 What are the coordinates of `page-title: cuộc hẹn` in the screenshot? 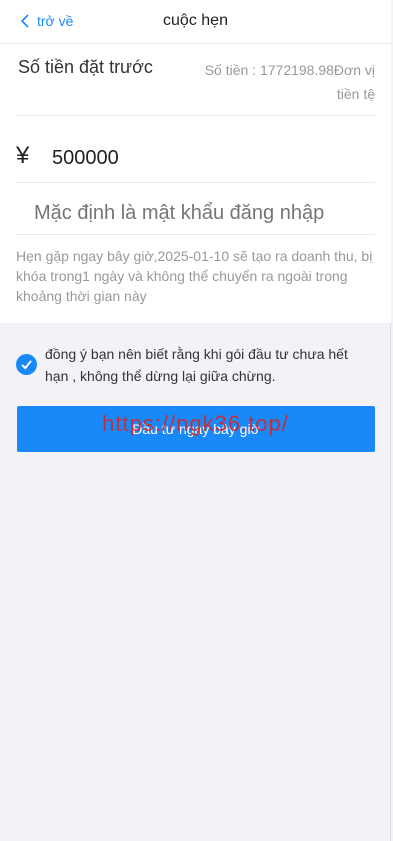 It's located at (195, 20).